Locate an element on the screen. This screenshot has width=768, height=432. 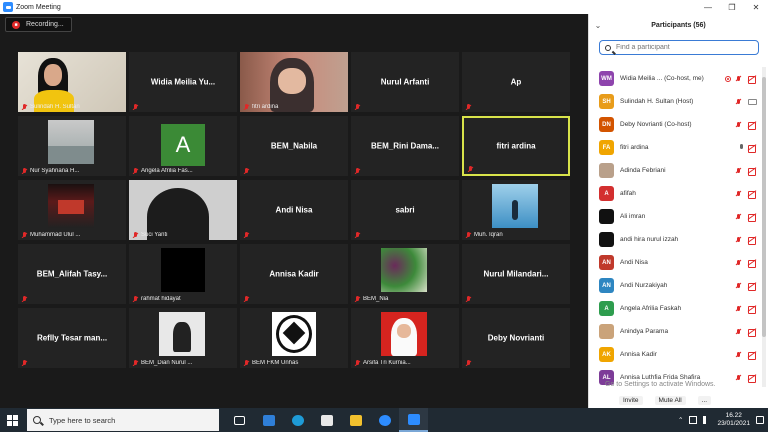
video-tile: rahmat hidayat is located at coordinates (183, 274).